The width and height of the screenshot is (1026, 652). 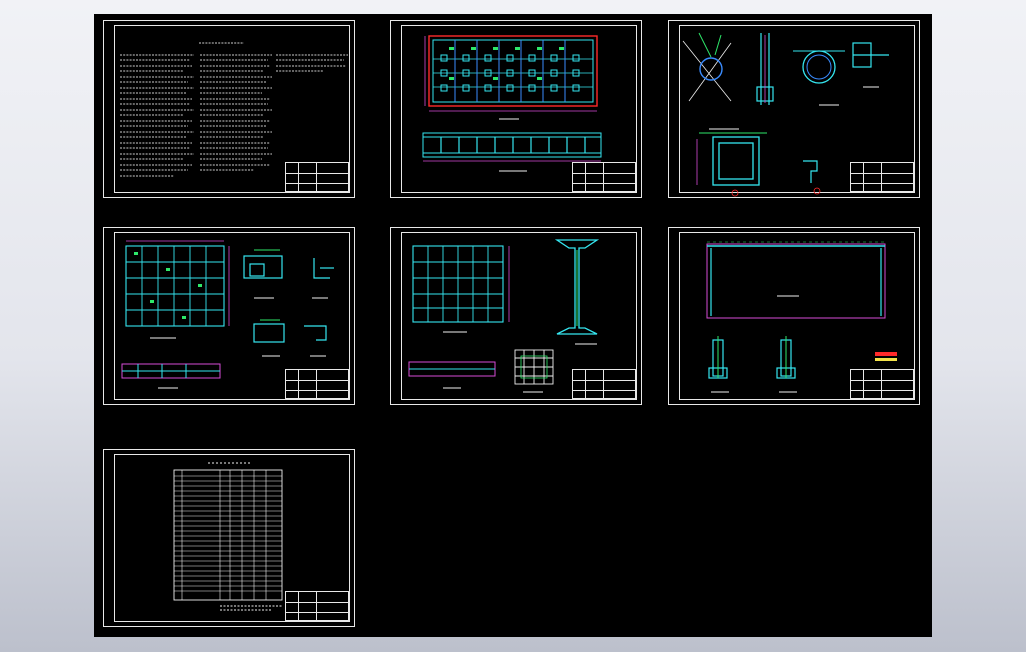 I want to click on drawing-sheet-details, so click(x=794, y=109).